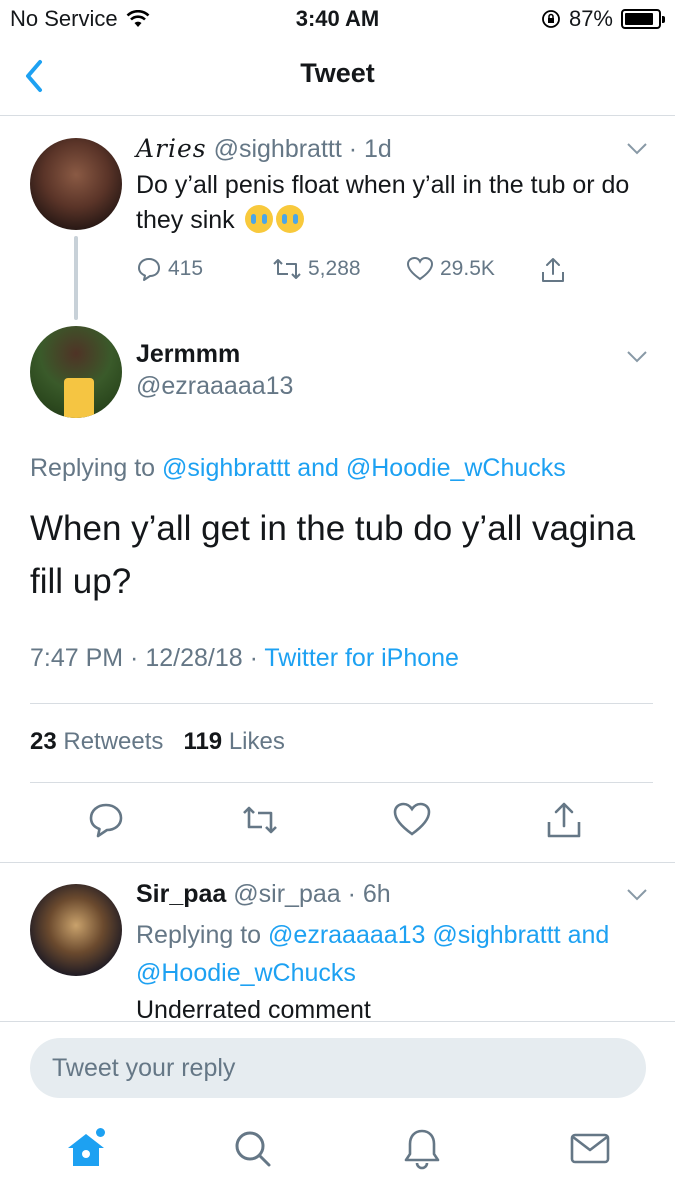  I want to click on search-icon, so click(253, 1149).